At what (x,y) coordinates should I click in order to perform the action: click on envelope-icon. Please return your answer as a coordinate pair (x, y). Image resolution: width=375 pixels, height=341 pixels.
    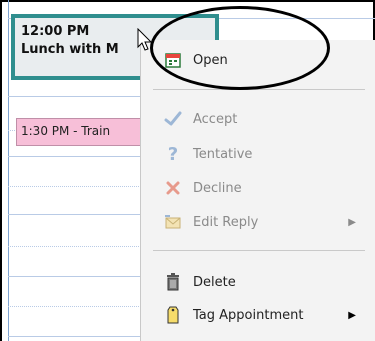
    Looking at the image, I should click on (173, 222).